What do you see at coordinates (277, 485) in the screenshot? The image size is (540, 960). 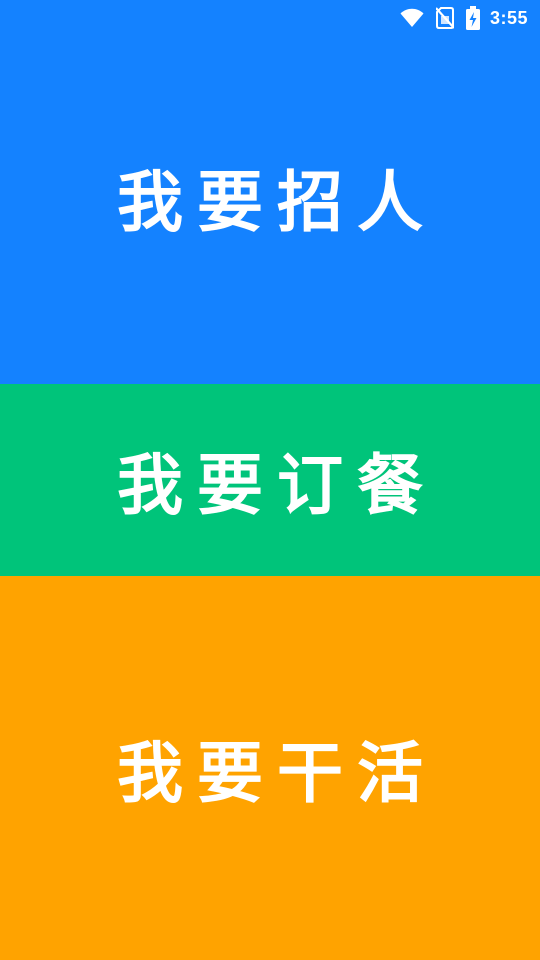 I see `order-food-label: 我要订餐` at bounding box center [277, 485].